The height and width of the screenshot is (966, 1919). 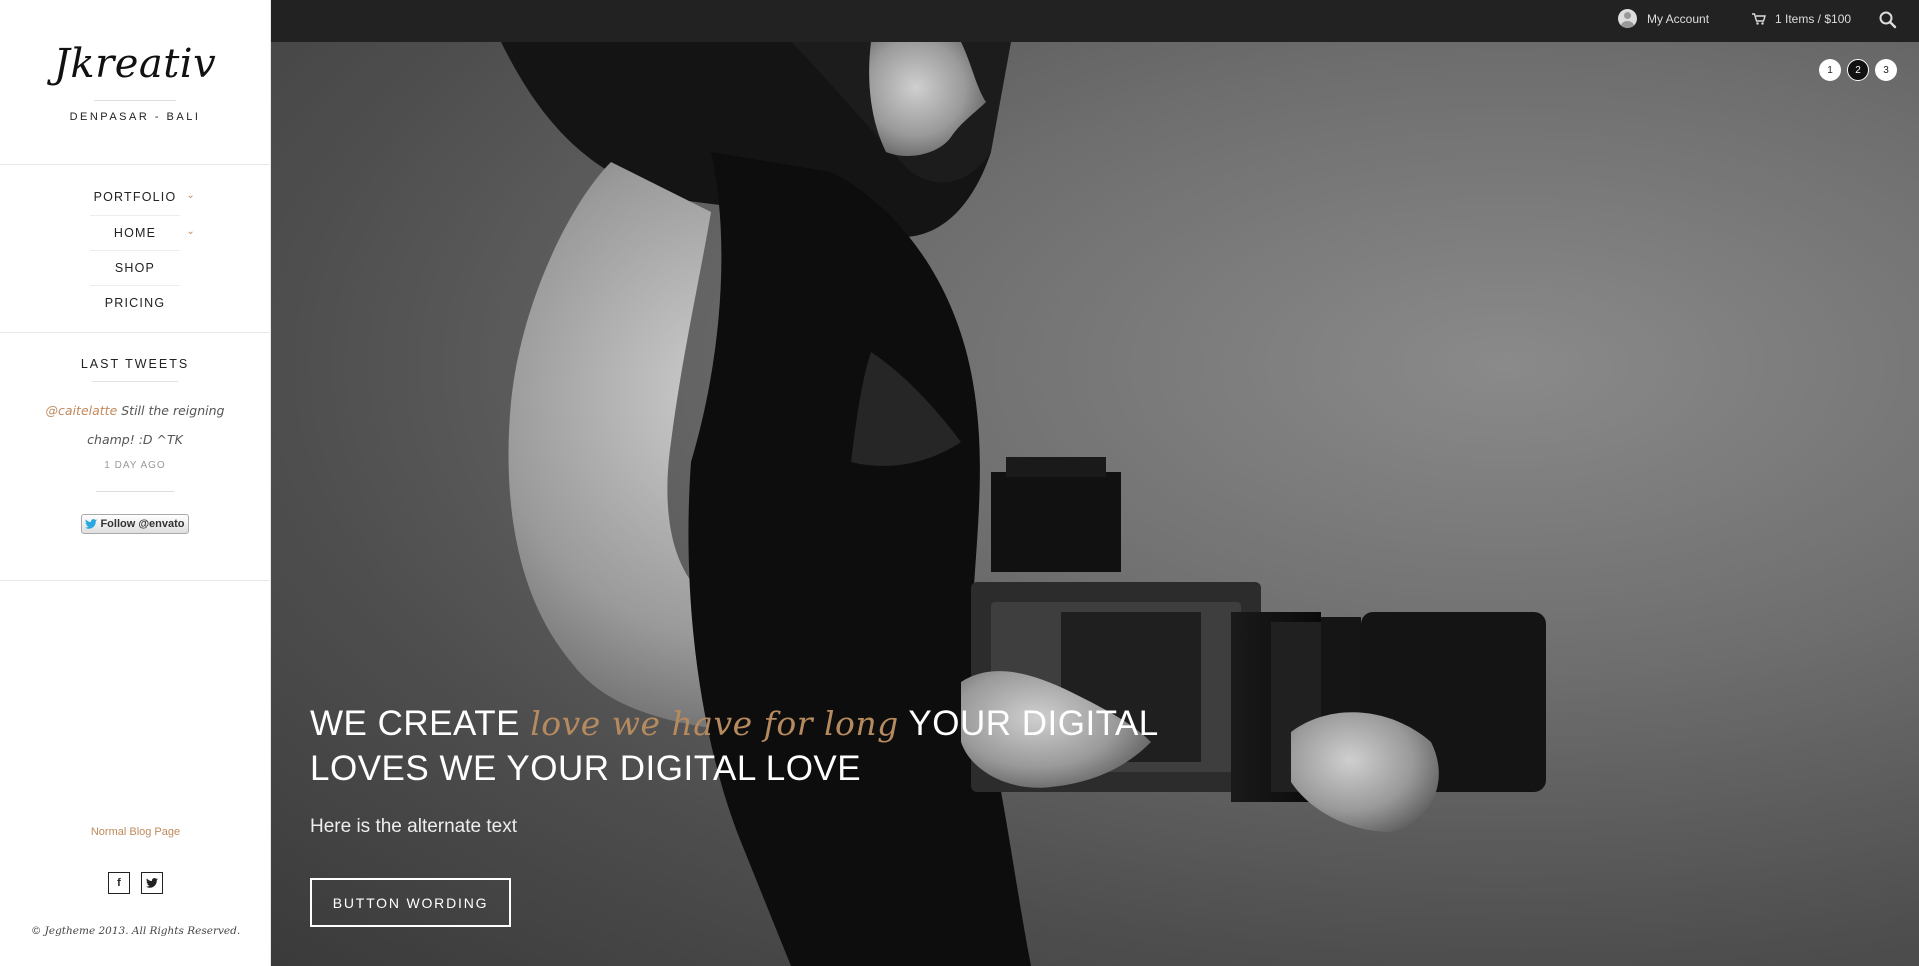 I want to click on search-icon, so click(x=1888, y=20).